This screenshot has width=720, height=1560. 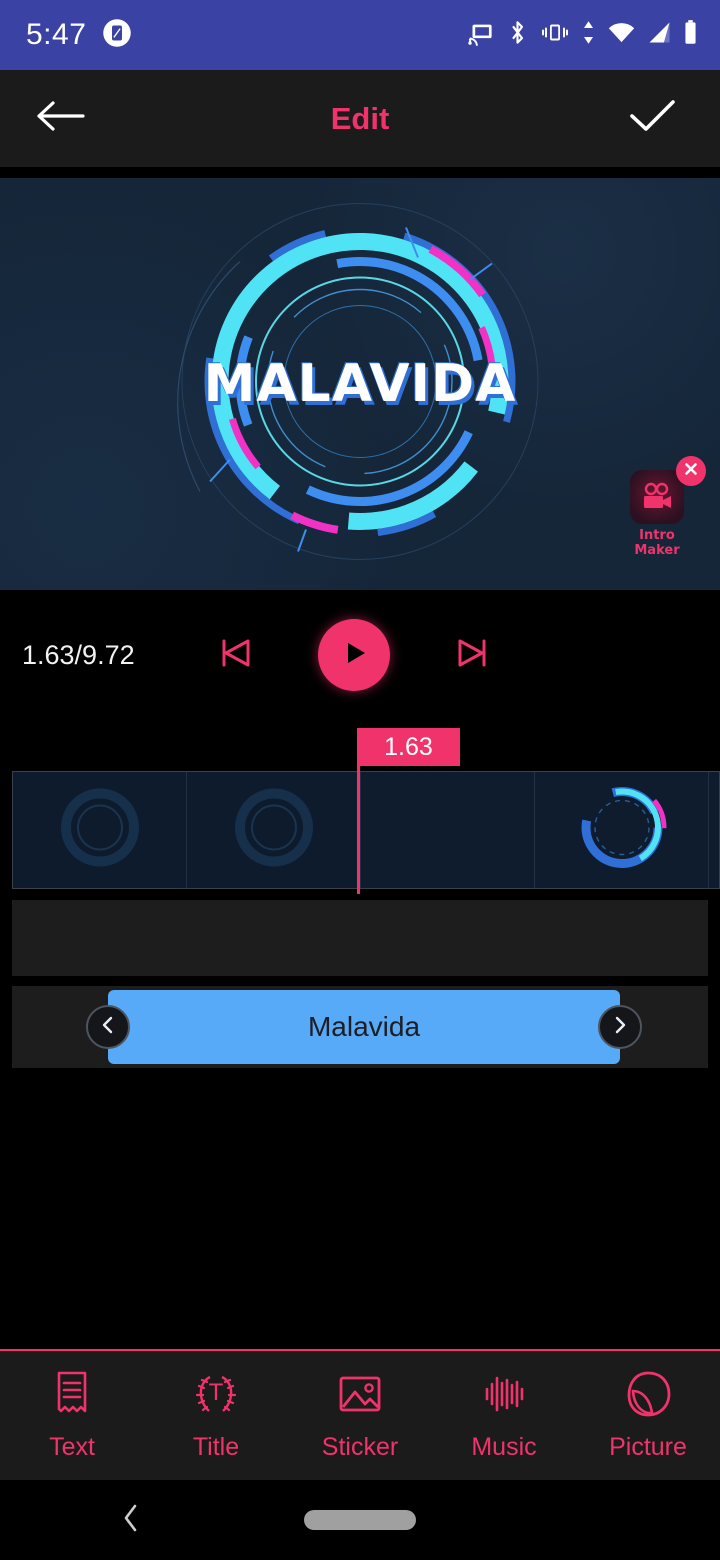 I want to click on skip-previous-button, so click(x=236, y=655).